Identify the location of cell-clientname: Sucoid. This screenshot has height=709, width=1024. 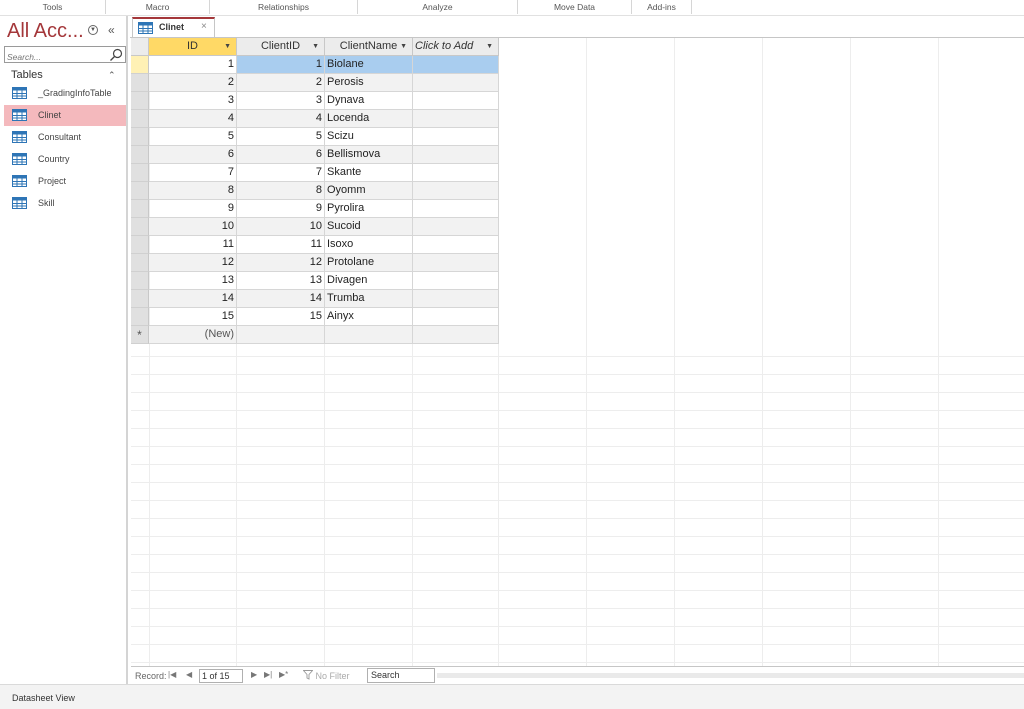
(369, 227).